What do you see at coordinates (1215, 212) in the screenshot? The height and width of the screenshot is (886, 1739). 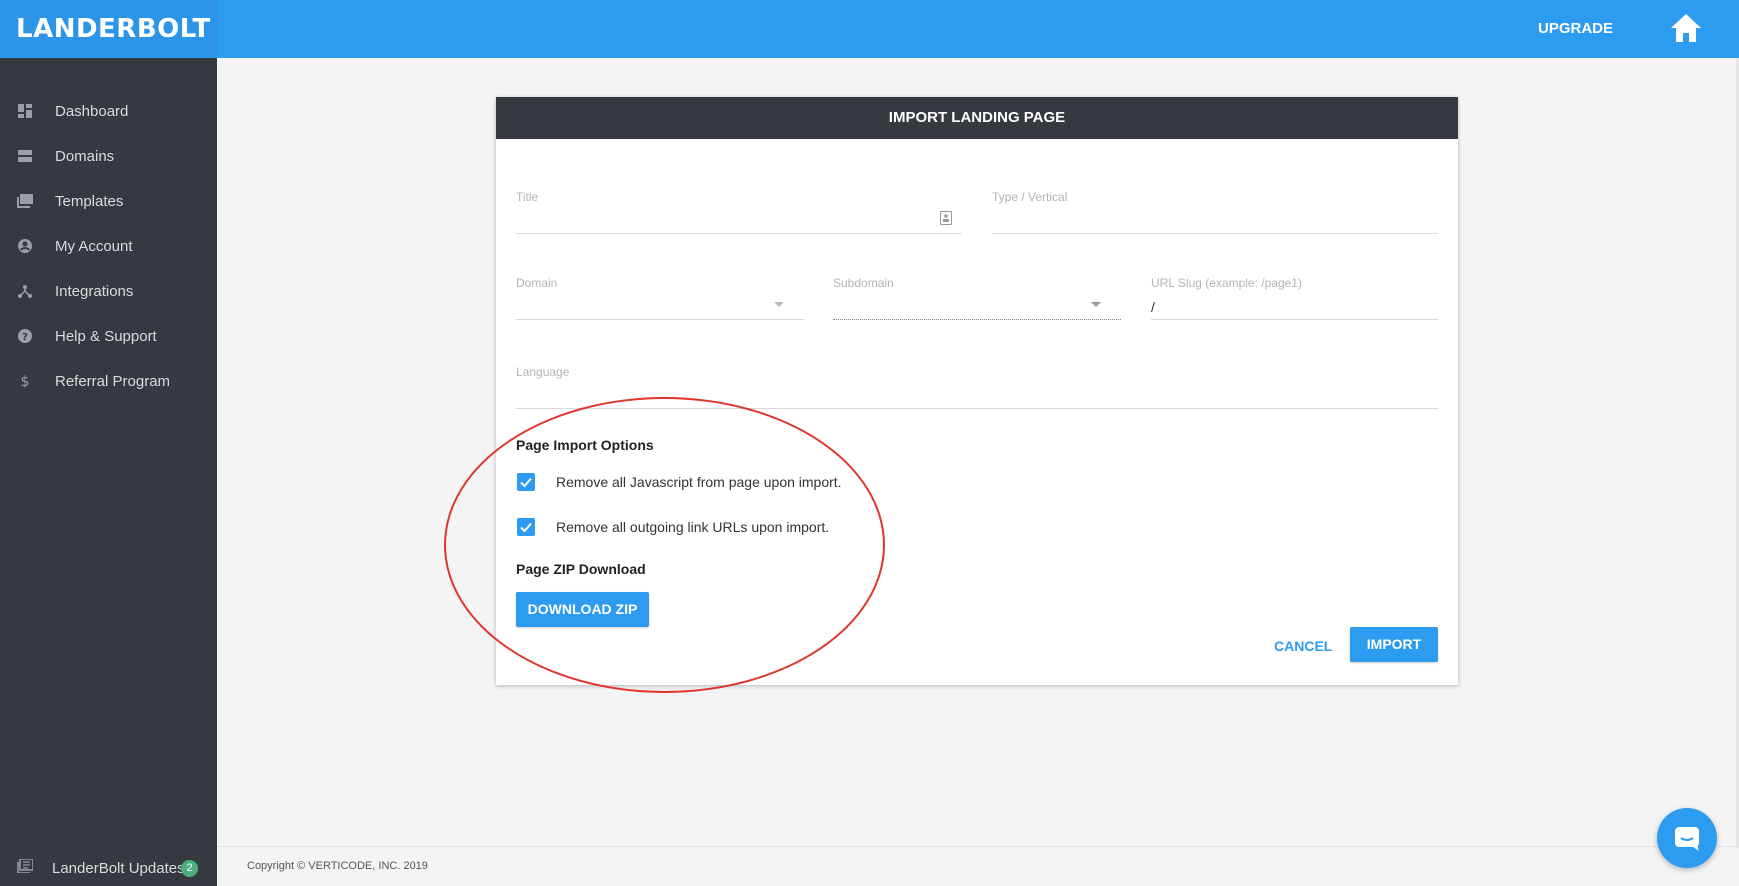 I see `type-vertical-field: Type / Vertical` at bounding box center [1215, 212].